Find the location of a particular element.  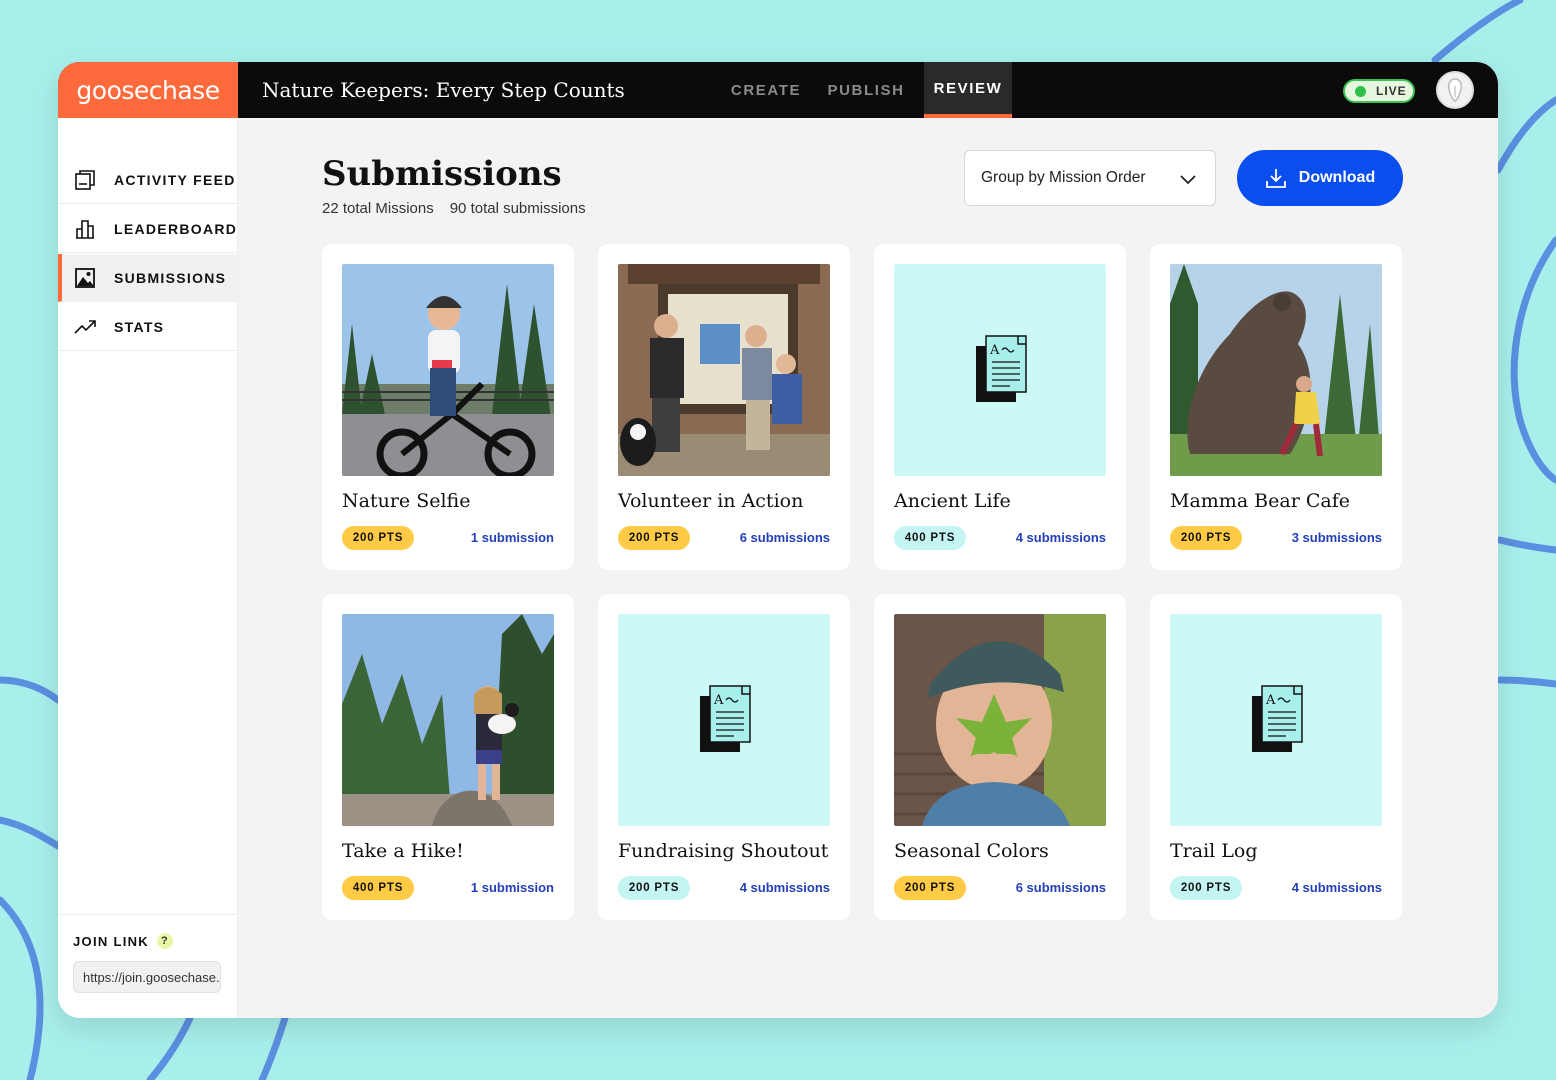

page-title: Submissions is located at coordinates (442, 174).